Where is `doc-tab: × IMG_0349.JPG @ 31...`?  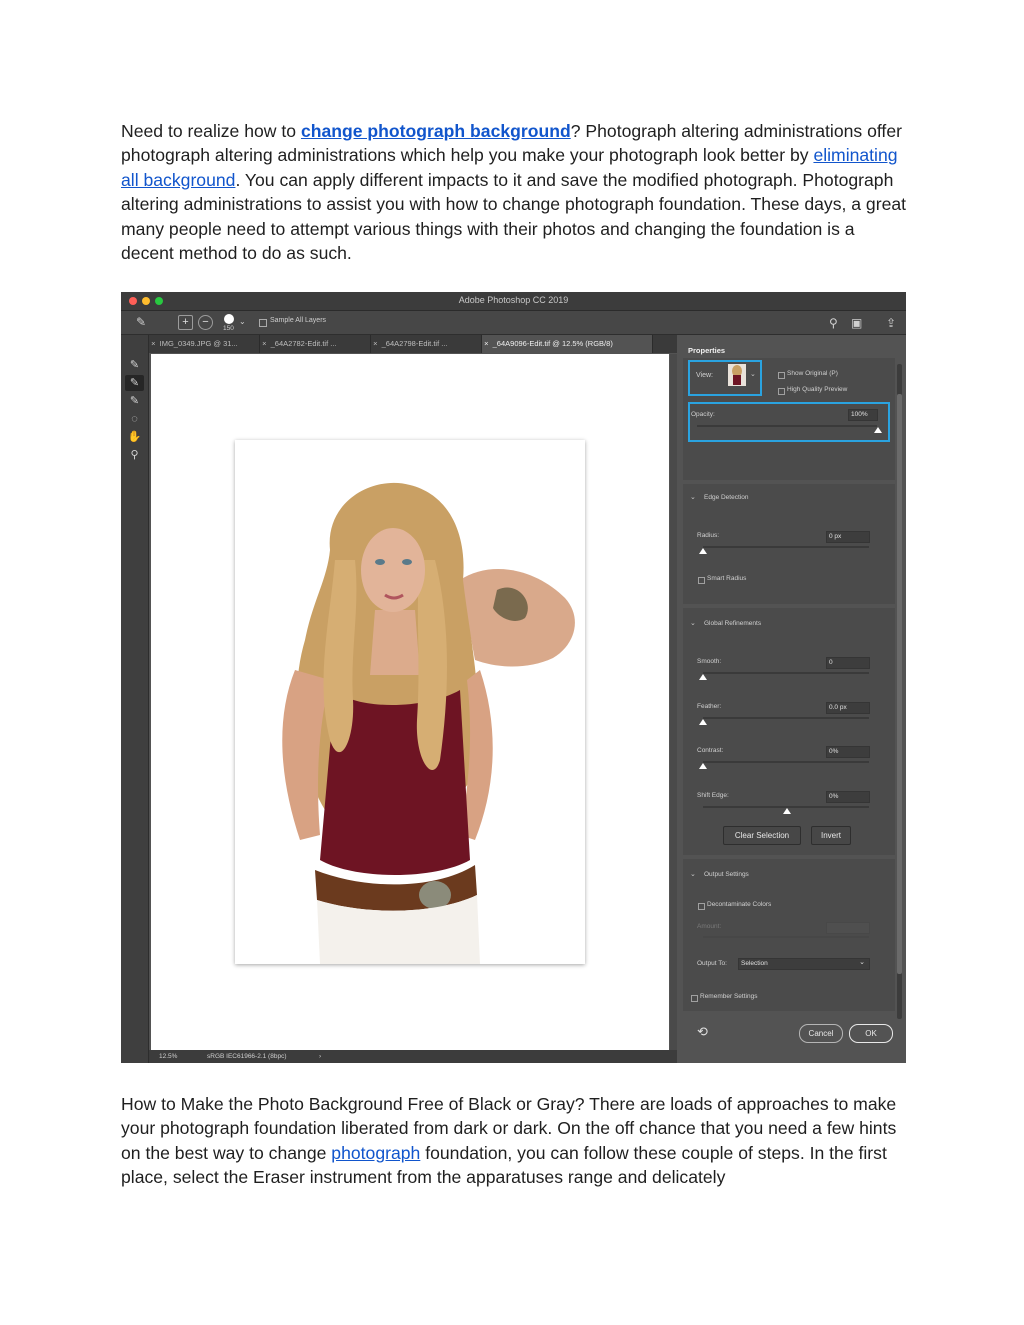 doc-tab: × IMG_0349.JPG @ 31... is located at coordinates (204, 344).